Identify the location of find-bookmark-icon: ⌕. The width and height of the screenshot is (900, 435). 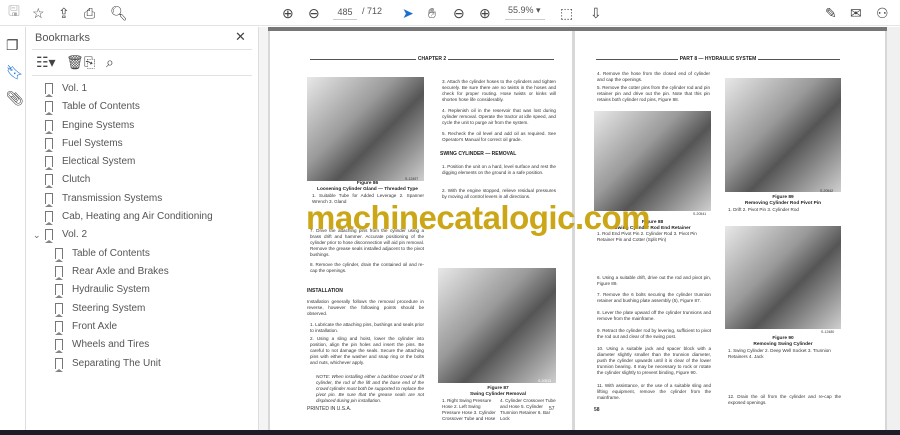
(110, 62).